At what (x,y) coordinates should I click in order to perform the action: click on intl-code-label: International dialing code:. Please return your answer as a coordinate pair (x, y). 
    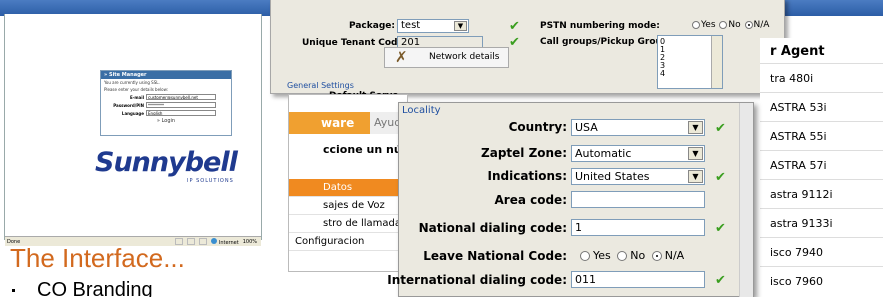
    Looking at the image, I should click on (477, 280).